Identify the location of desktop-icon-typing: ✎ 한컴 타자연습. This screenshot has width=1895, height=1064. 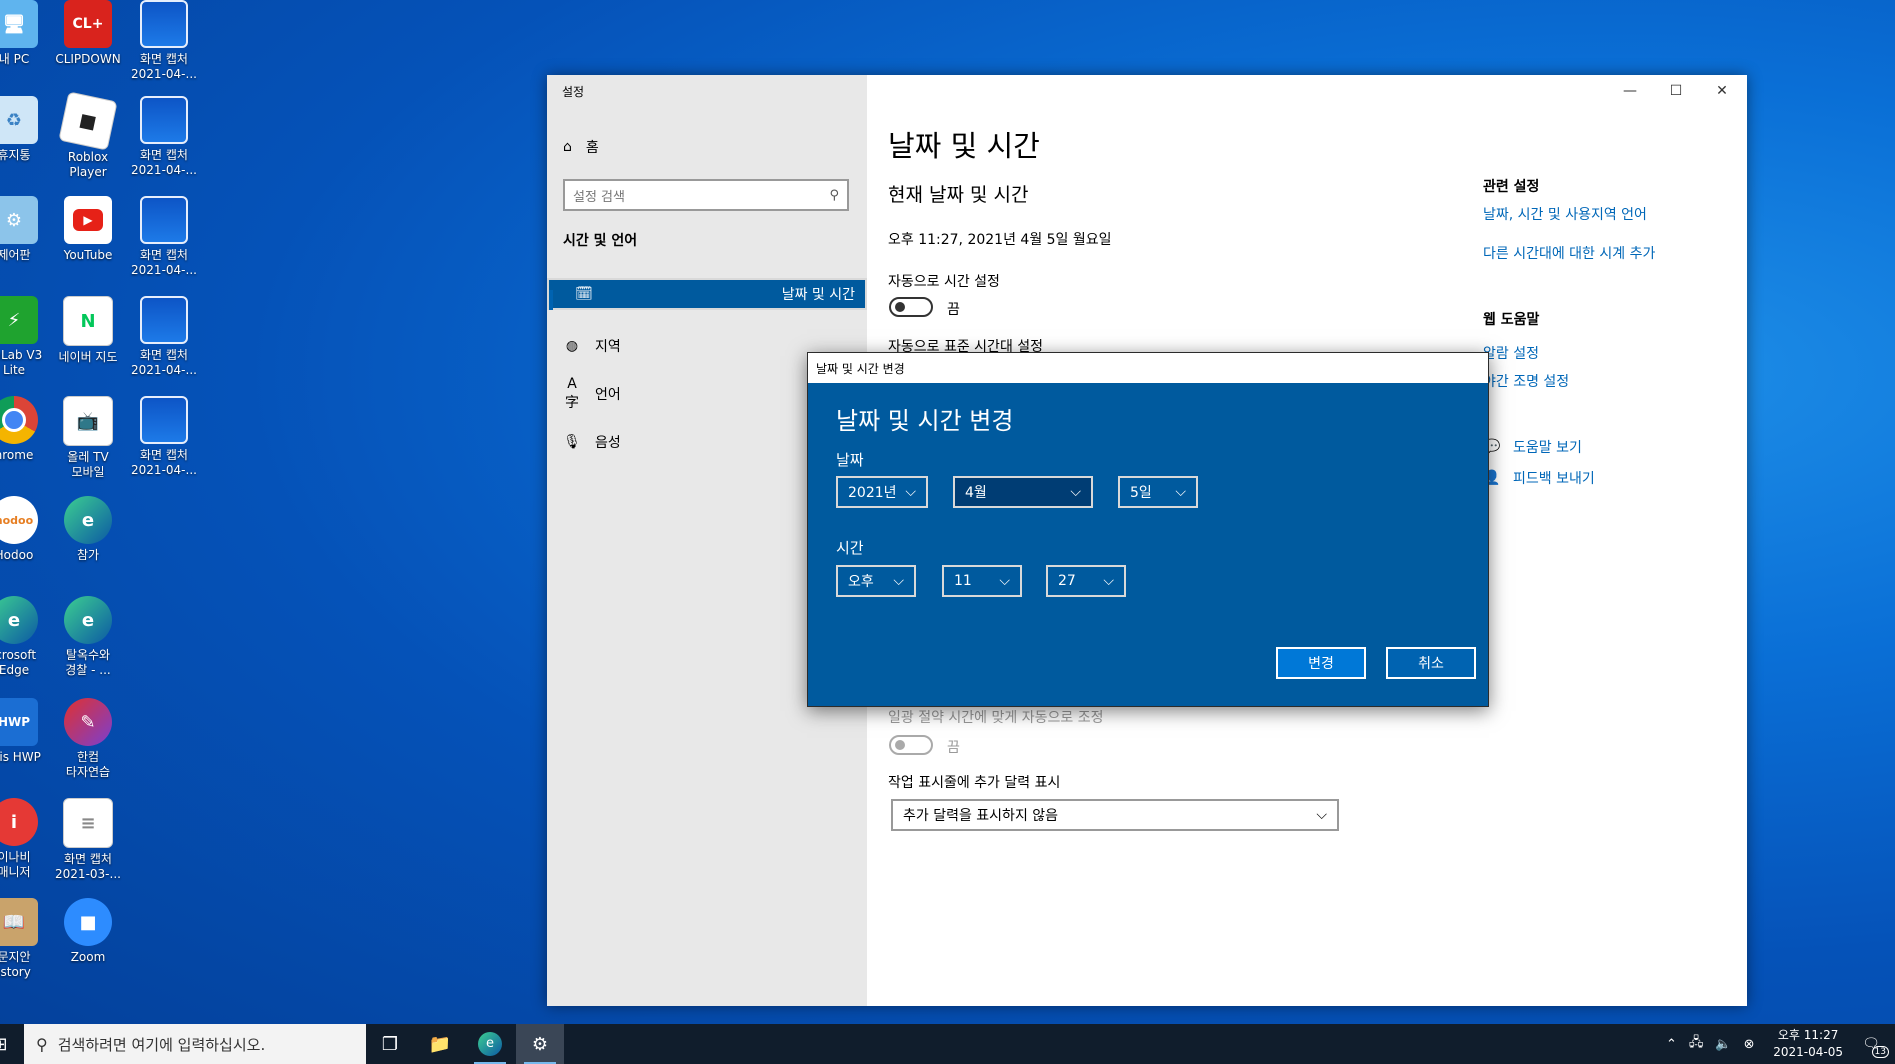
(88, 739).